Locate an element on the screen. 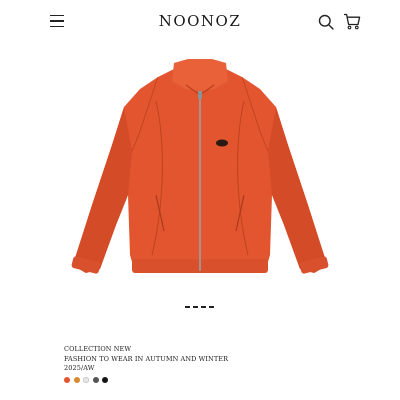 The image size is (400, 400). collection-title: COLLECTION NEW is located at coordinates (98, 349).